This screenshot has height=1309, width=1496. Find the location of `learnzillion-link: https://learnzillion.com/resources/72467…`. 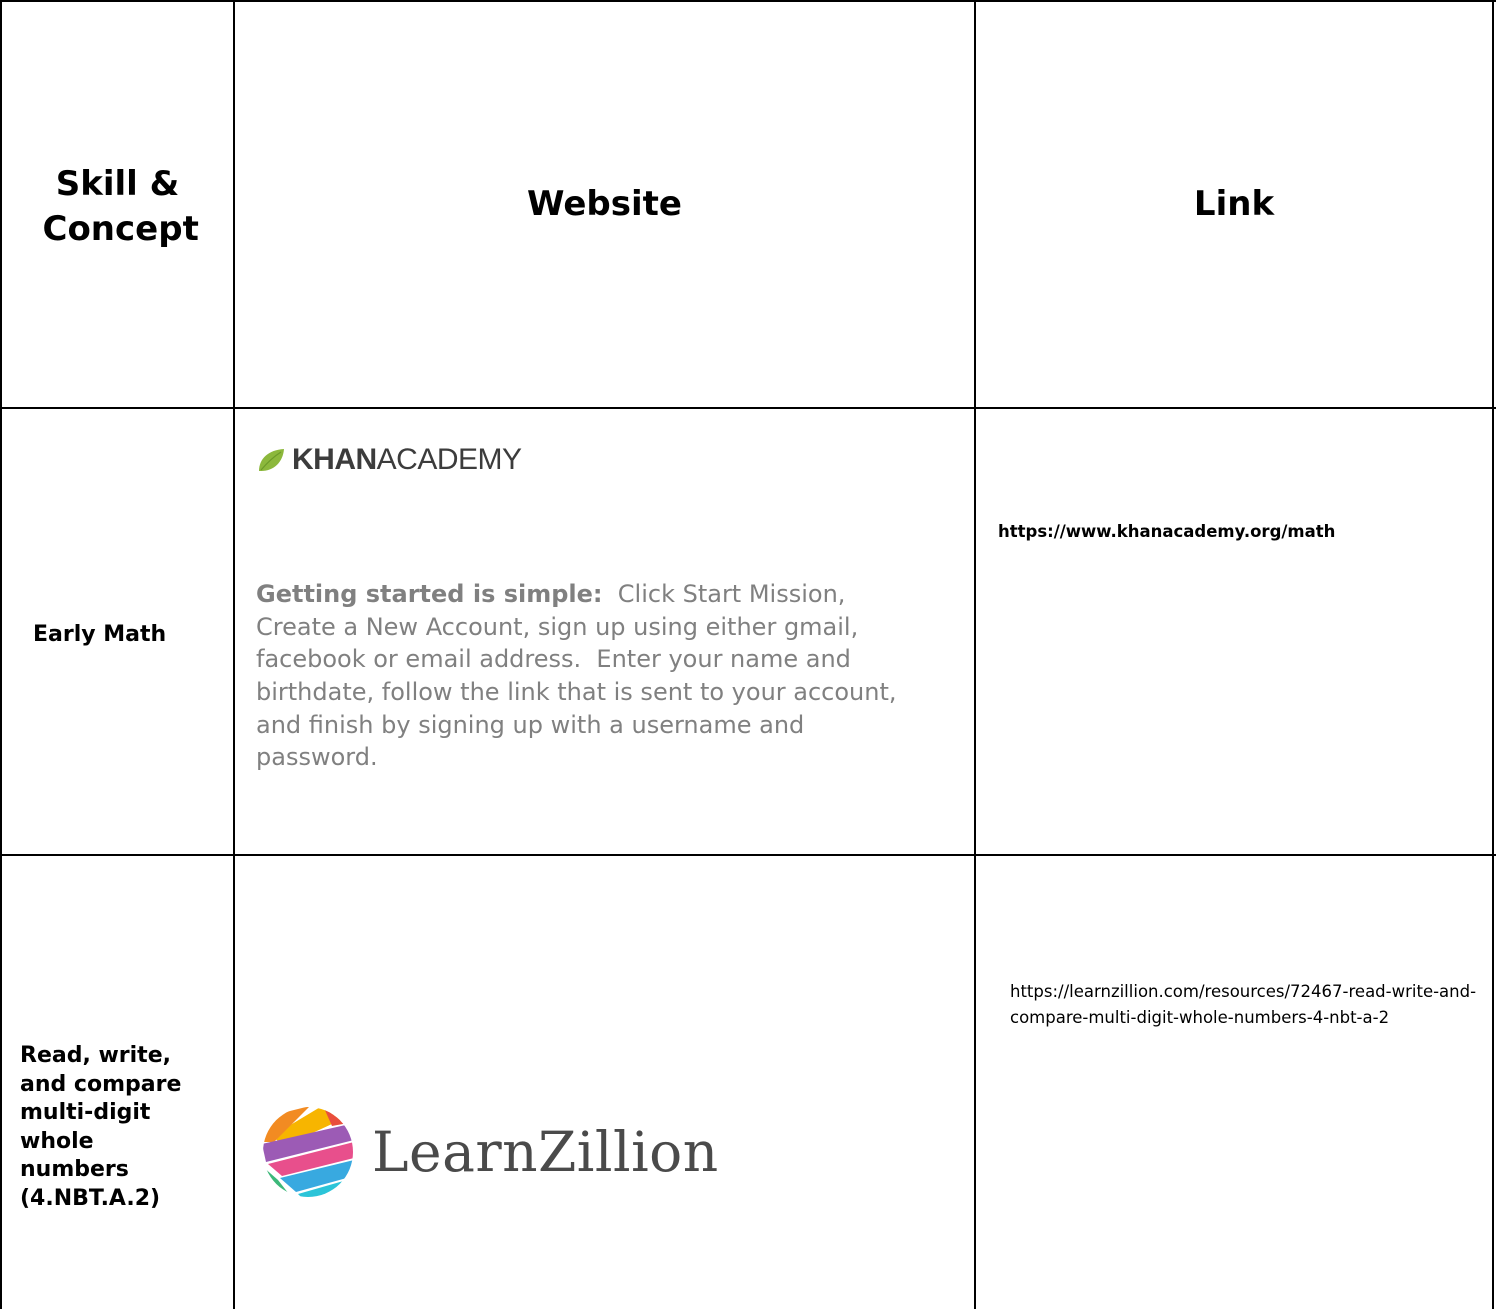

learnzillion-link: https://learnzillion.com/resources/72467… is located at coordinates (1245, 1004).